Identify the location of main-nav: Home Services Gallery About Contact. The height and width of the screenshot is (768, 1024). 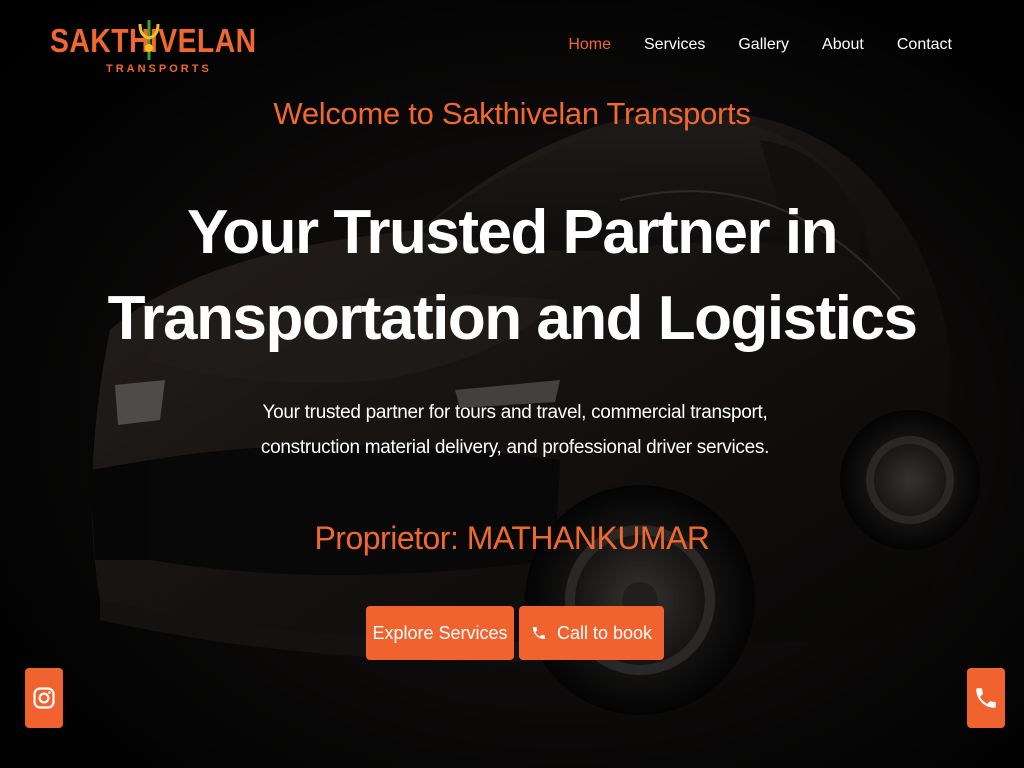
(743, 45).